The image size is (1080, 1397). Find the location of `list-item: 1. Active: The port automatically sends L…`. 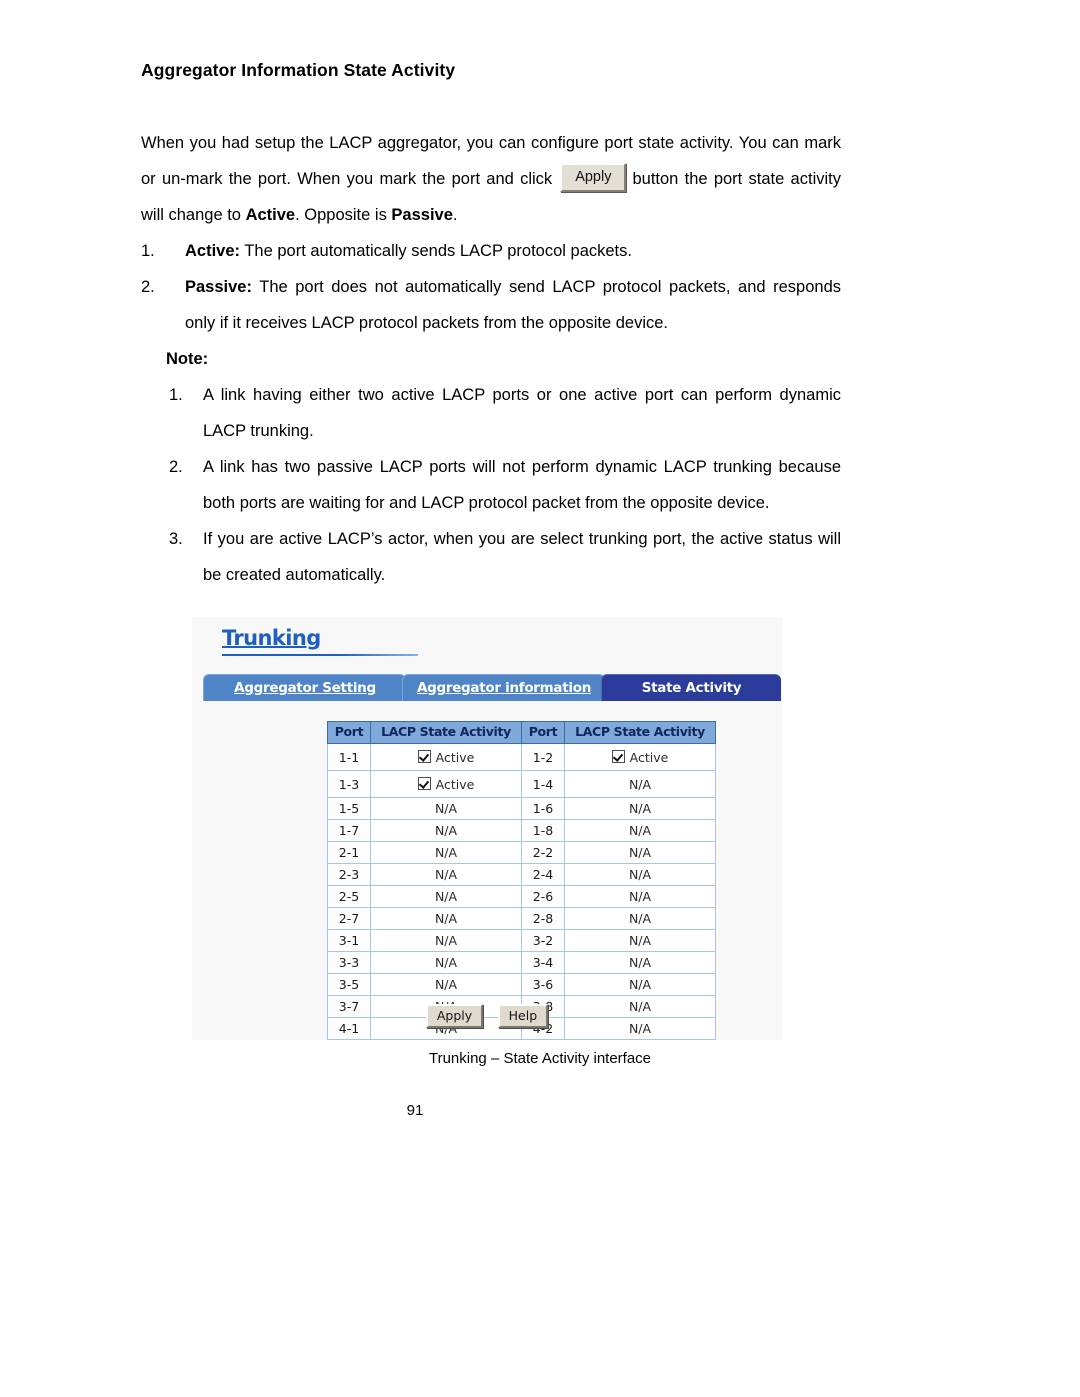

list-item: 1. Active: The port automatically sends L… is located at coordinates (491, 251).